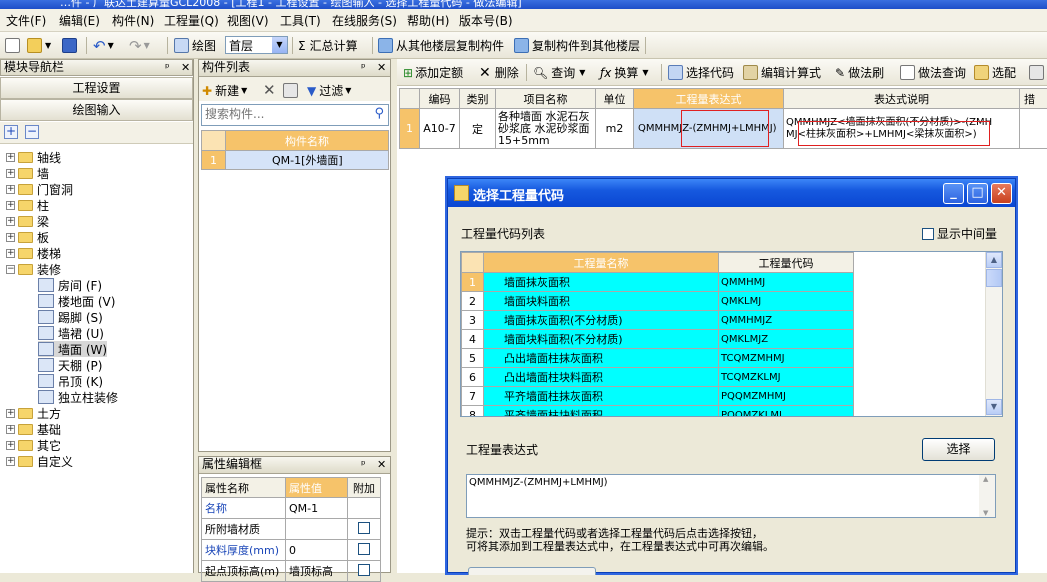 This screenshot has height=582, width=1047. Describe the element at coordinates (10, 269) in the screenshot. I see `collapse-icon: −` at that location.